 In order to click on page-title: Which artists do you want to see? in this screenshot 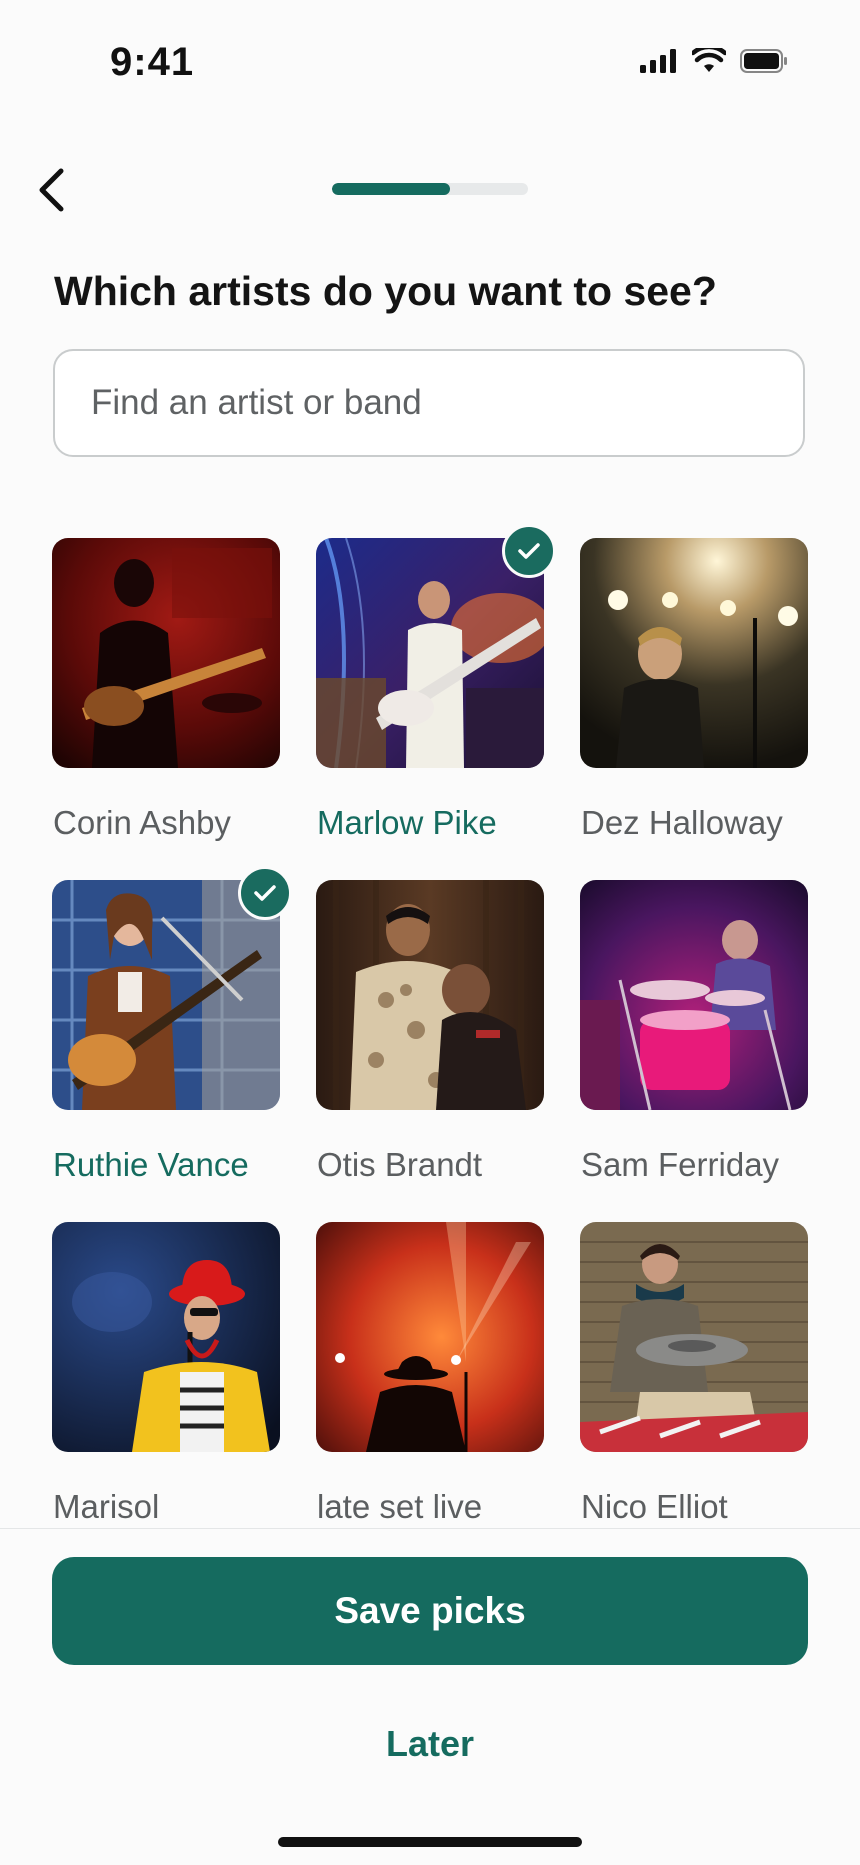, I will do `click(385, 291)`.